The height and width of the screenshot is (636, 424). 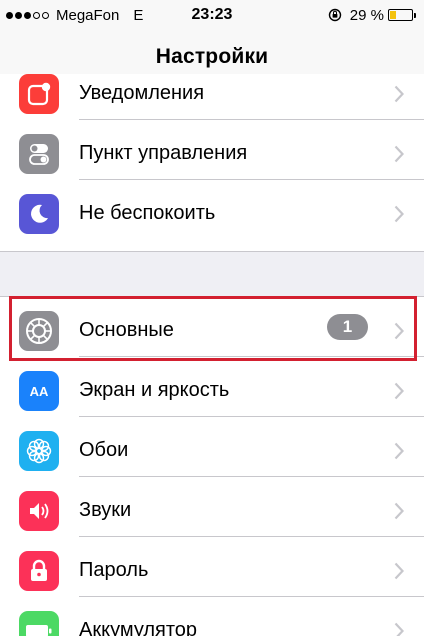 I want to click on settings-row-passcode: Пароль, so click(x=212, y=567).